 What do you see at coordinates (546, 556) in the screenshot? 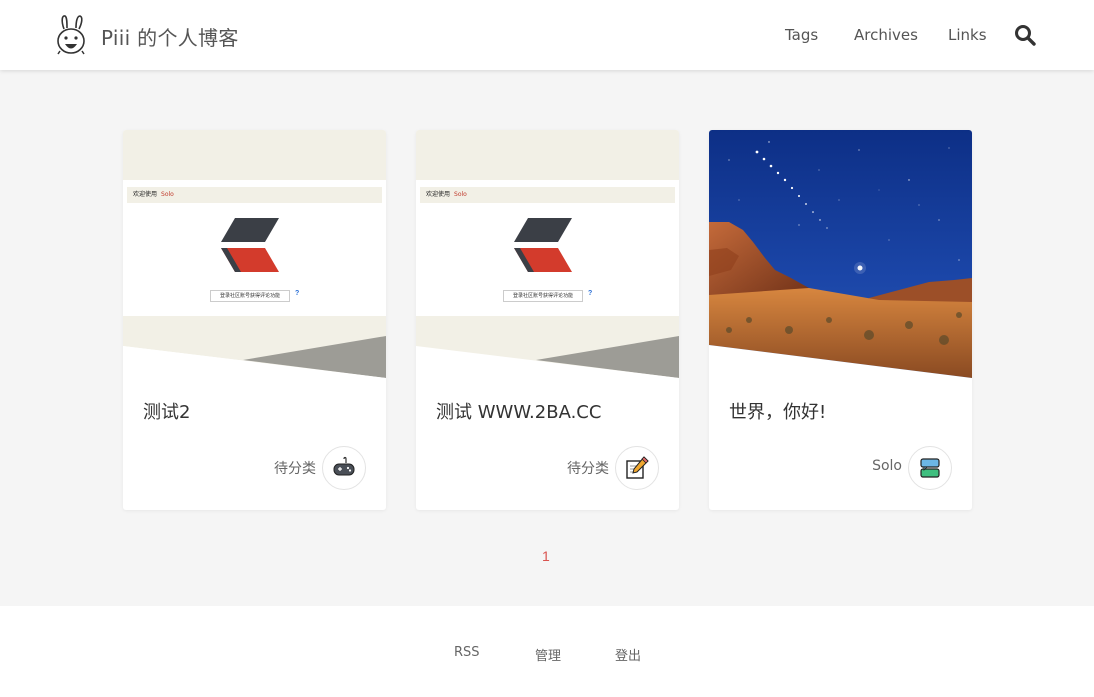
I see `pagination-page-1: 1` at bounding box center [546, 556].